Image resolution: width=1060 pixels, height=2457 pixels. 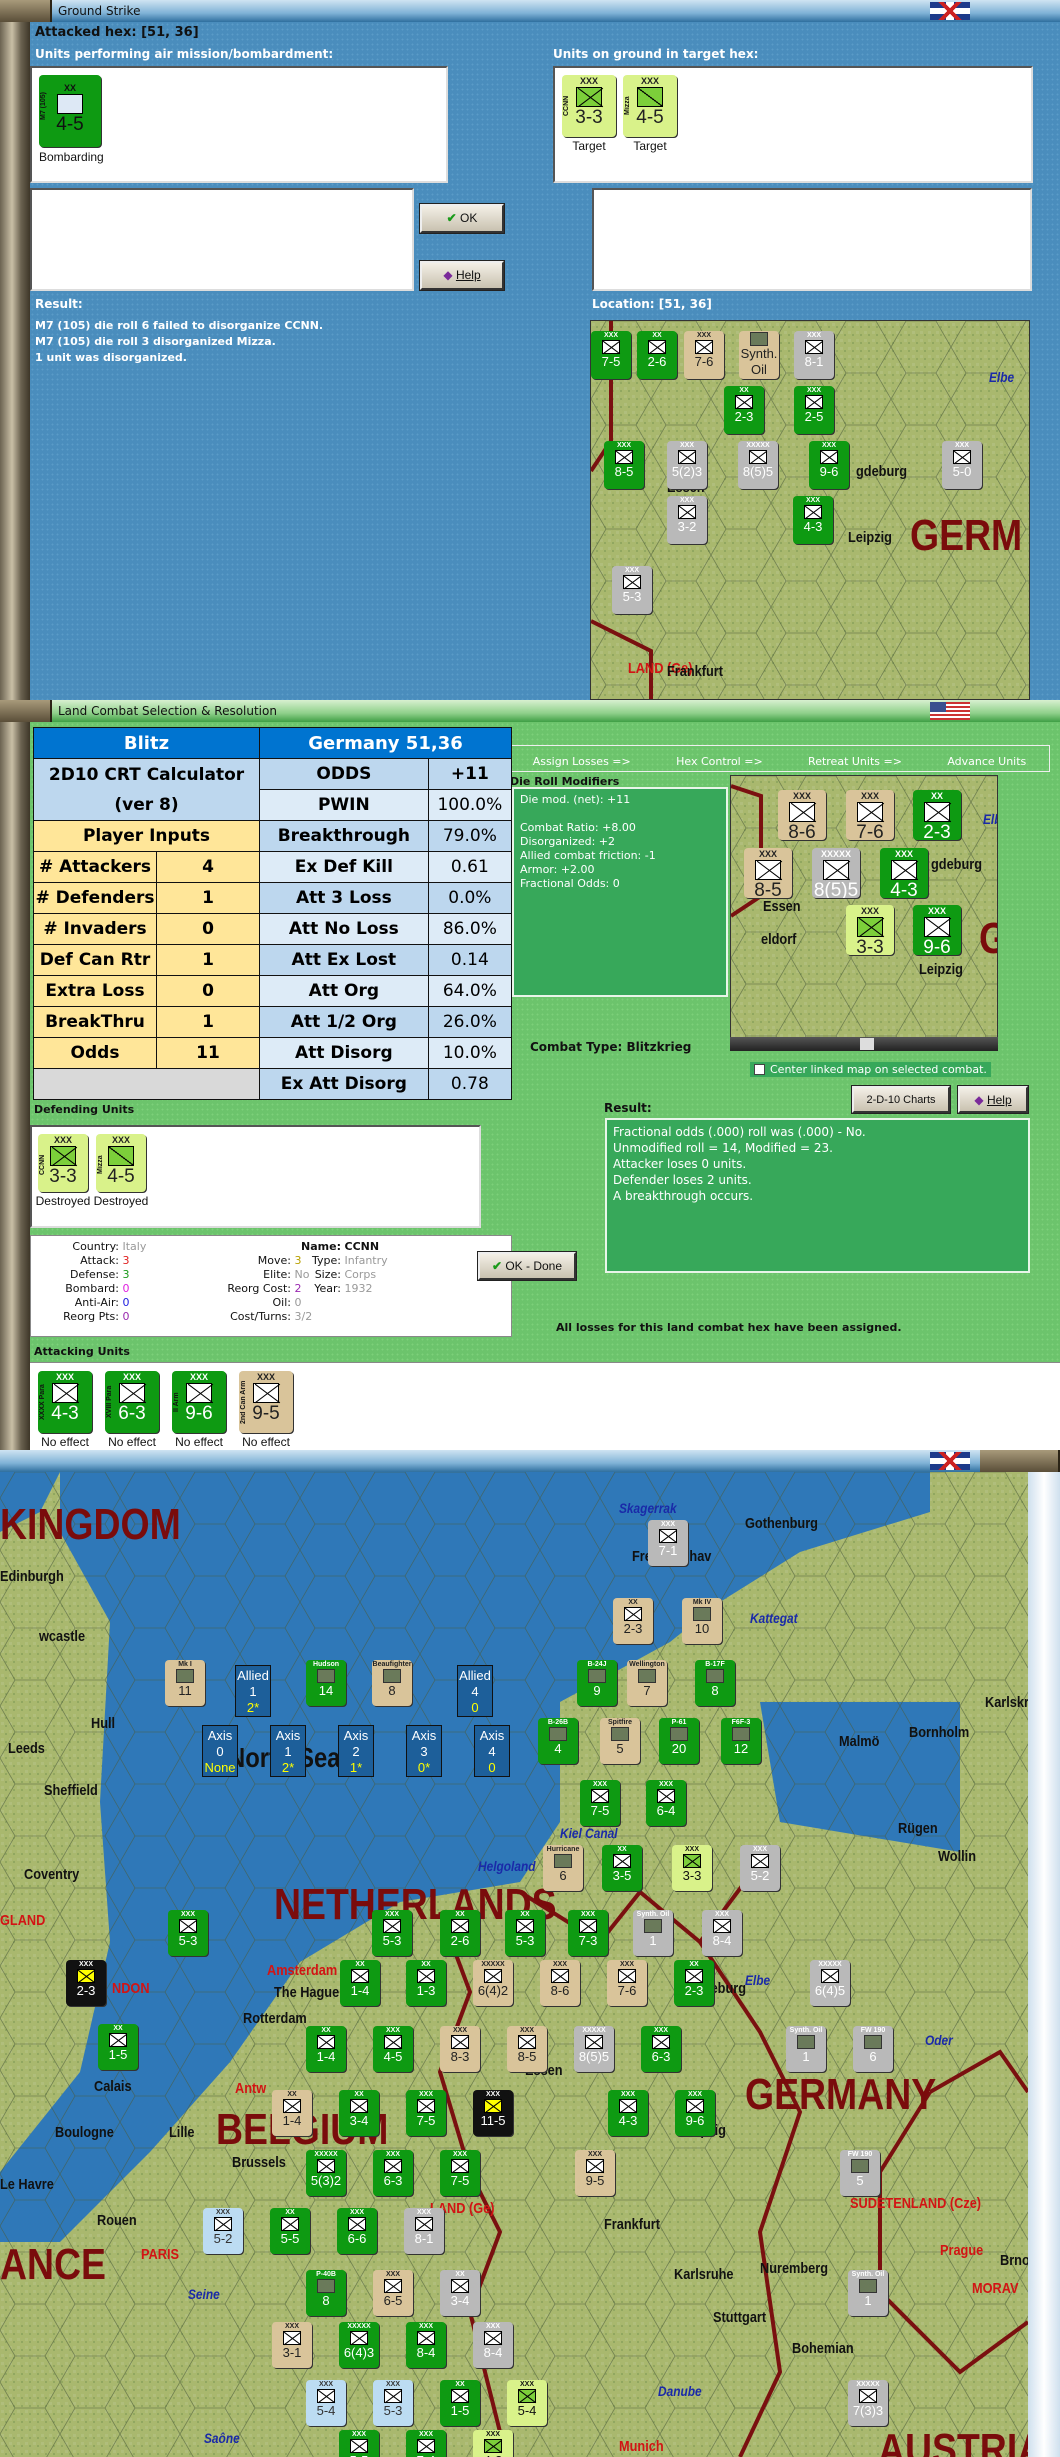 I want to click on ok-button: ✔ OK, so click(x=462, y=218).